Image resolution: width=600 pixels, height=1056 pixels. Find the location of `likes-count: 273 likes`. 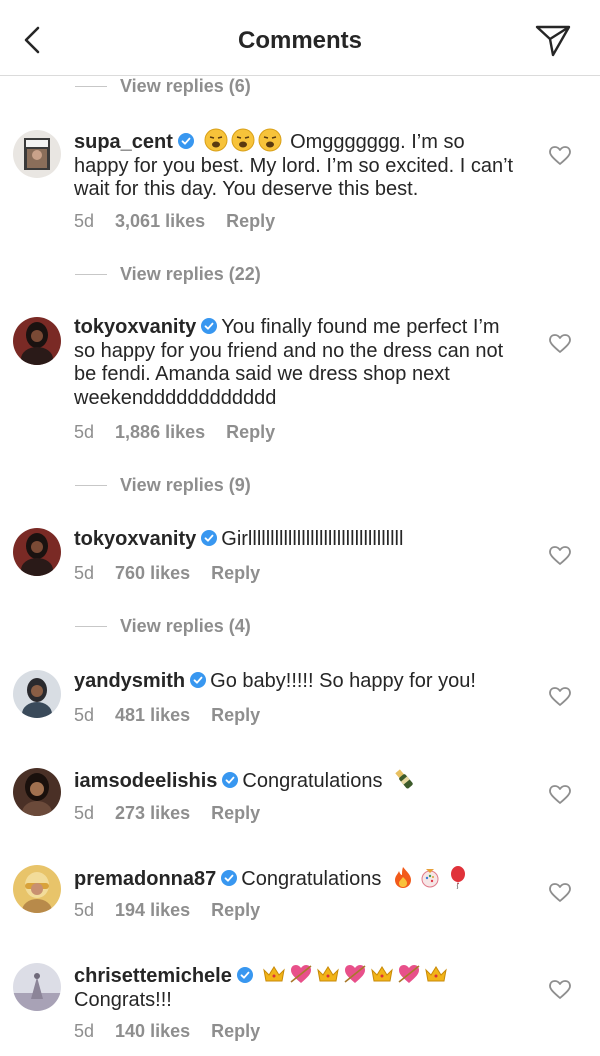

likes-count: 273 likes is located at coordinates (152, 813).